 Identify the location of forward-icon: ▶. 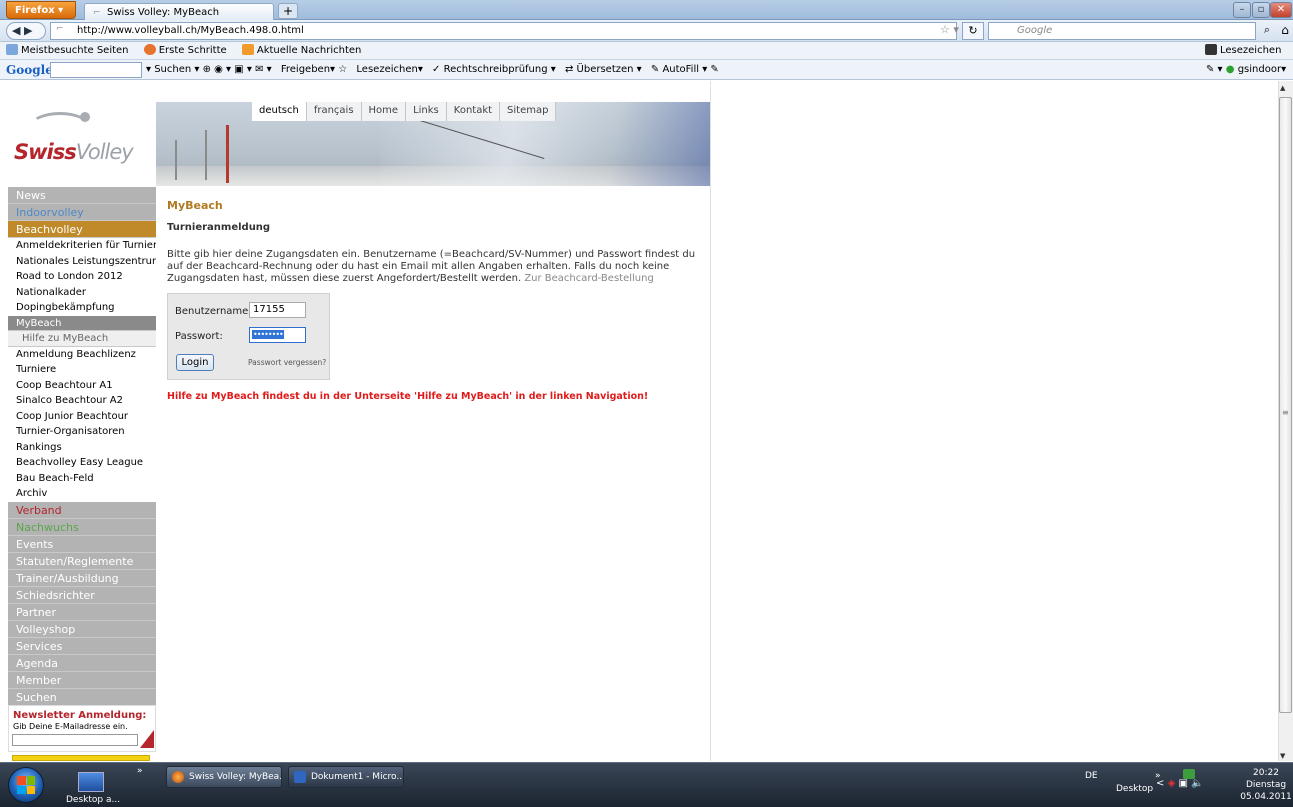
(28, 30).